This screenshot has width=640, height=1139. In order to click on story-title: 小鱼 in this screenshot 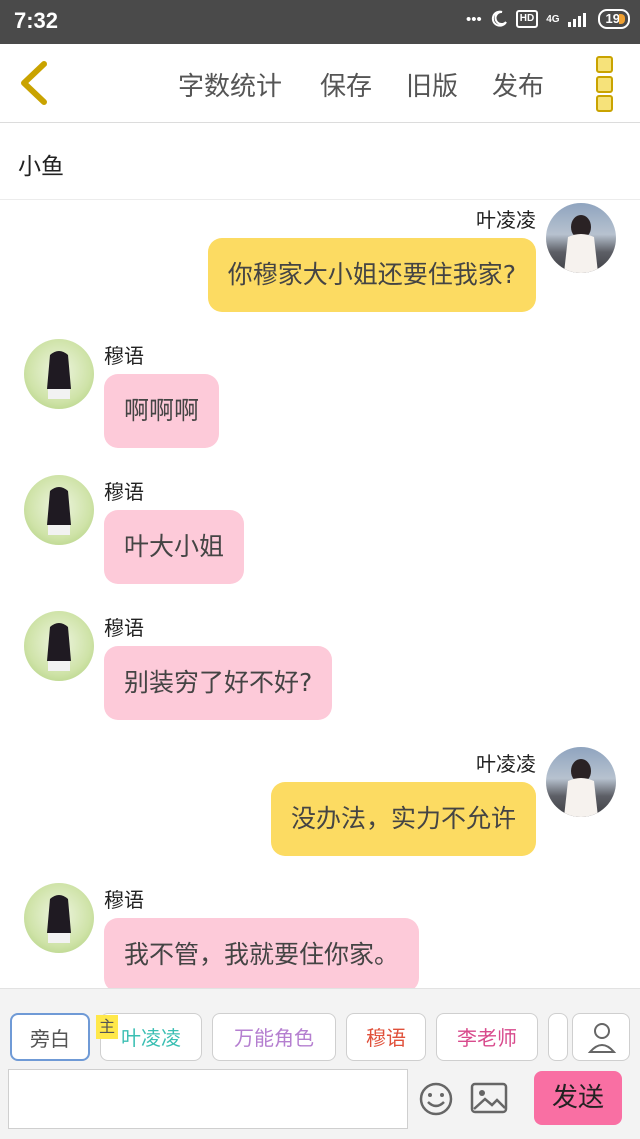, I will do `click(41, 167)`.